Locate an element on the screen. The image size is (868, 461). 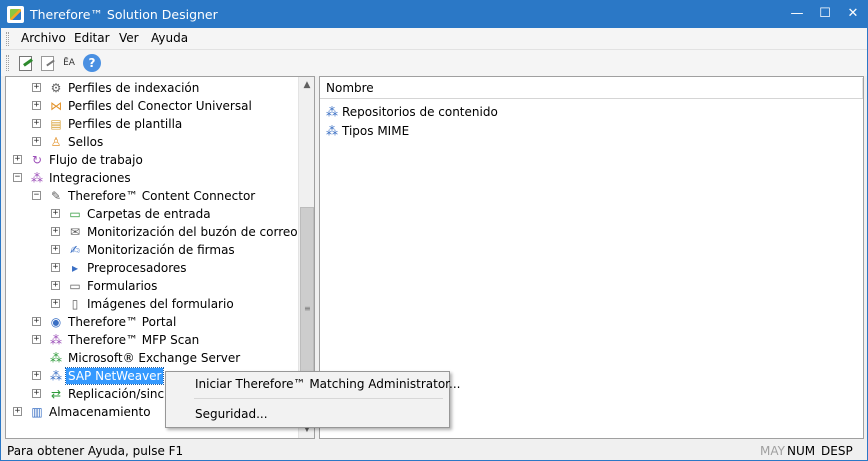
thumb-grip-icon: ≡ is located at coordinates (307, 308).